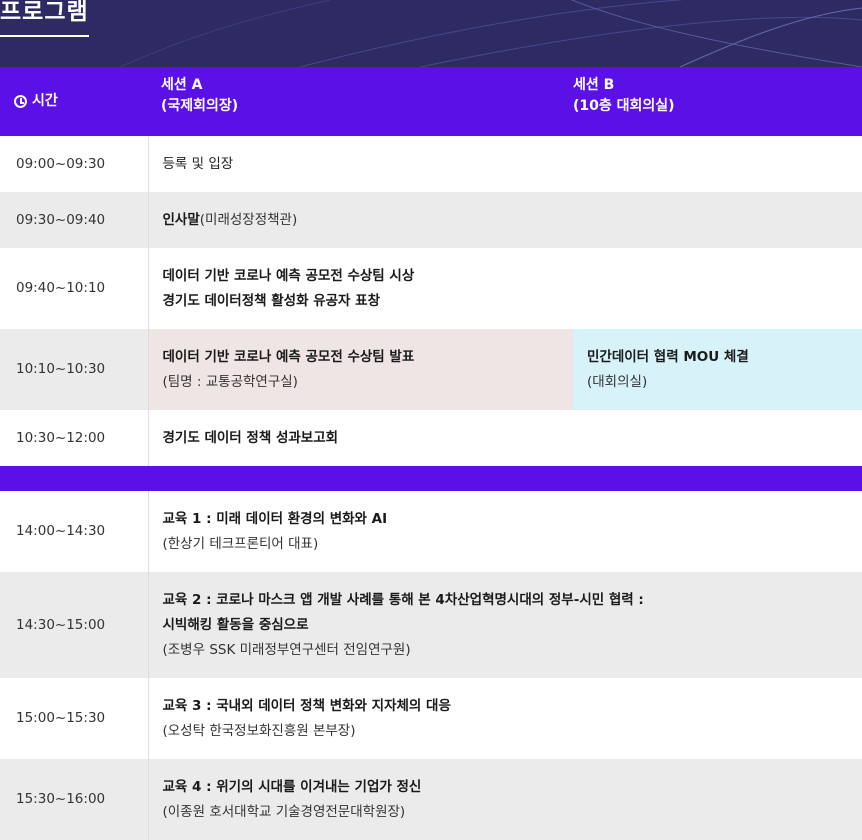 The width and height of the screenshot is (862, 840). What do you see at coordinates (624, 106) in the screenshot?
I see `session-b-room: (10층 대회의실)` at bounding box center [624, 106].